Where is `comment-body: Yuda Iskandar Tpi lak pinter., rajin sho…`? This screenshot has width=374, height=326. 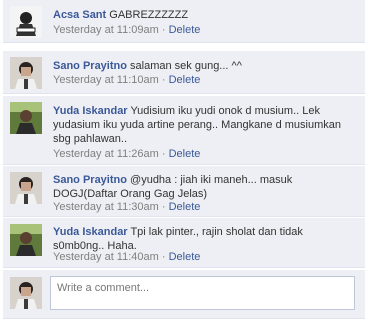 comment-body: Yuda Iskandar Tpi lak pinter., rajin sho… is located at coordinates (205, 239).